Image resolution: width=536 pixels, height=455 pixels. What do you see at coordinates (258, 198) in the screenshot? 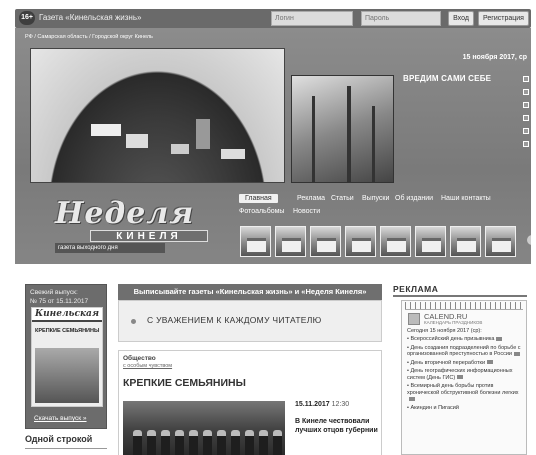
I see `nav-item-home: Главная` at bounding box center [258, 198].